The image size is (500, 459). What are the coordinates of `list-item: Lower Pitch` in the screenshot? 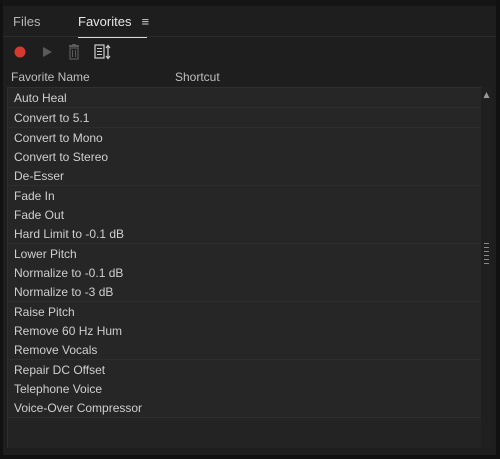 It's located at (244, 254).